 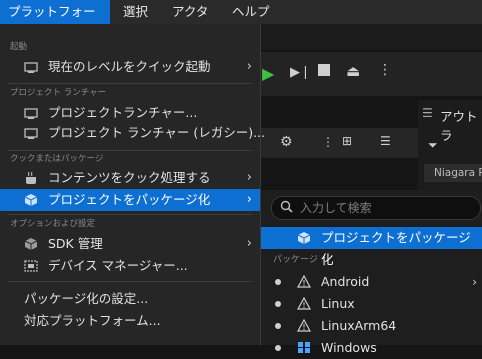 I want to click on section-packages: パッケージ, so click(x=295, y=260).